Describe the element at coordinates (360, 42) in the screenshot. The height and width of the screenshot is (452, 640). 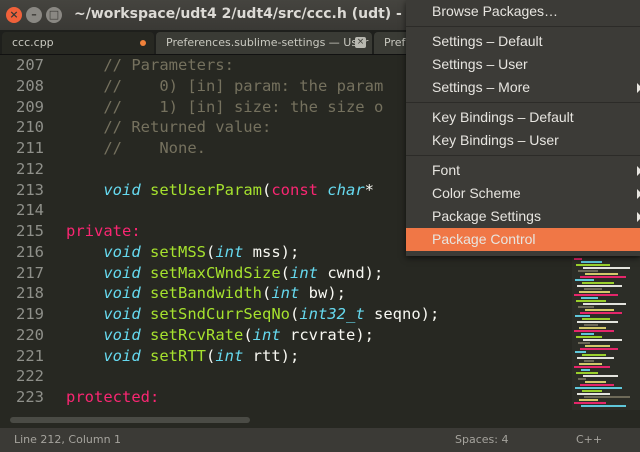
I see `close-tab-icon: ×` at that location.